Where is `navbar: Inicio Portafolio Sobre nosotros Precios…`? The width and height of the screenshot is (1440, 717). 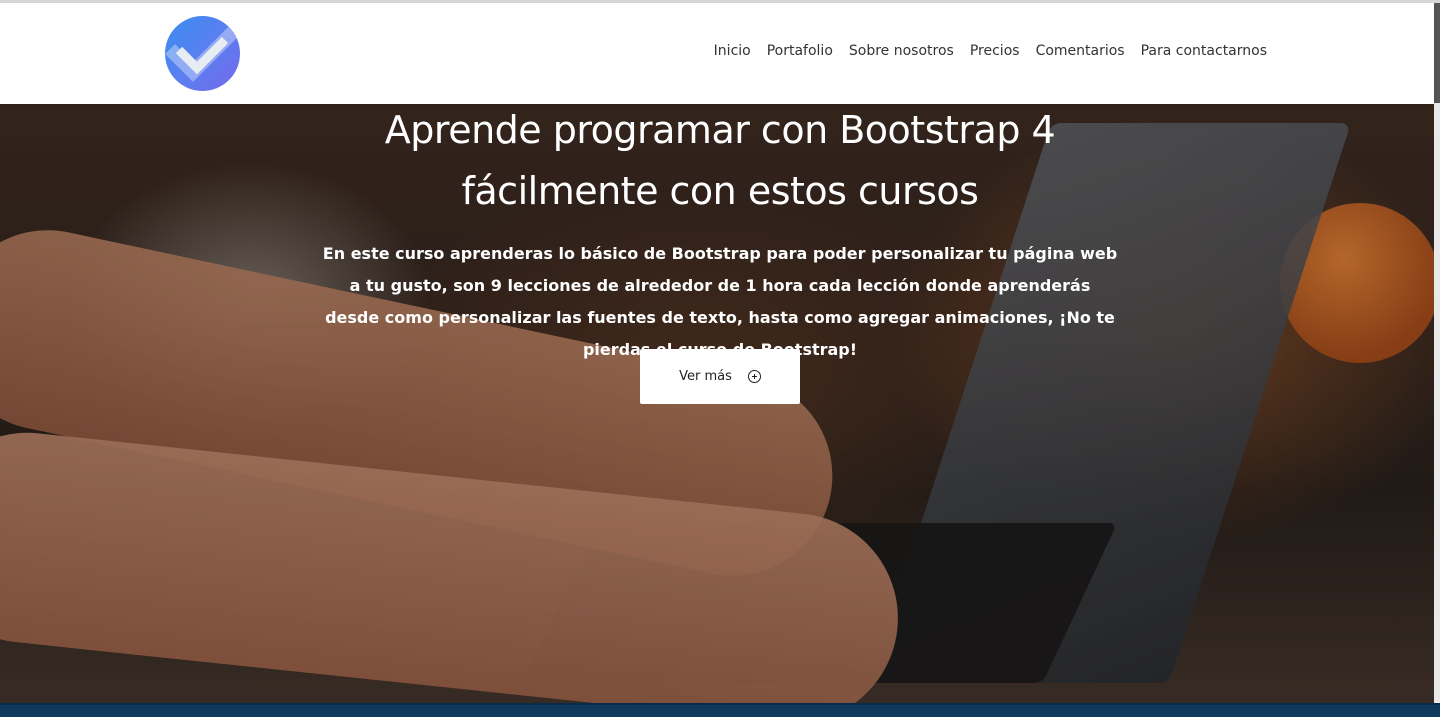 navbar: Inicio Portafolio Sobre nosotros Precios… is located at coordinates (717, 53).